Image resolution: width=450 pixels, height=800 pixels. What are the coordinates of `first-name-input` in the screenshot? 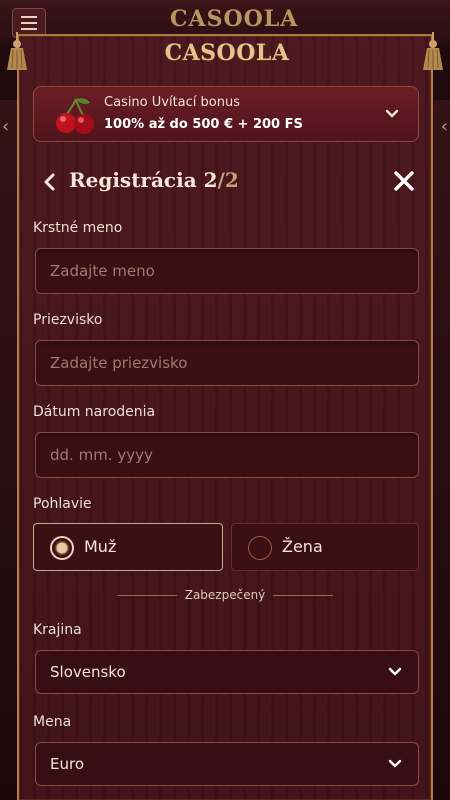 It's located at (227, 271).